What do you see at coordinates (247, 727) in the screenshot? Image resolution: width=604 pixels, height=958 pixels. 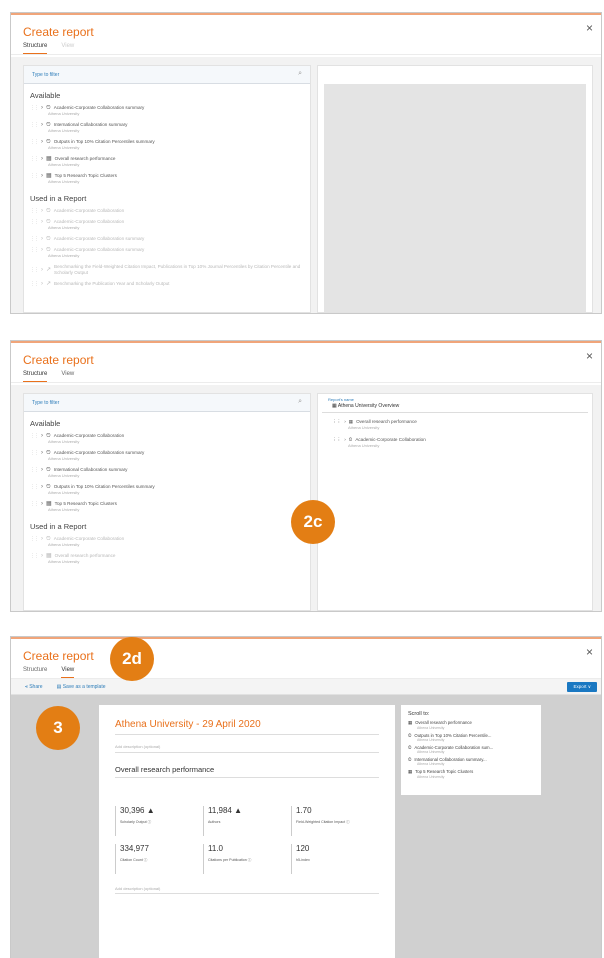 I see `report-title: Athena University - 29 April 2020` at bounding box center [247, 727].